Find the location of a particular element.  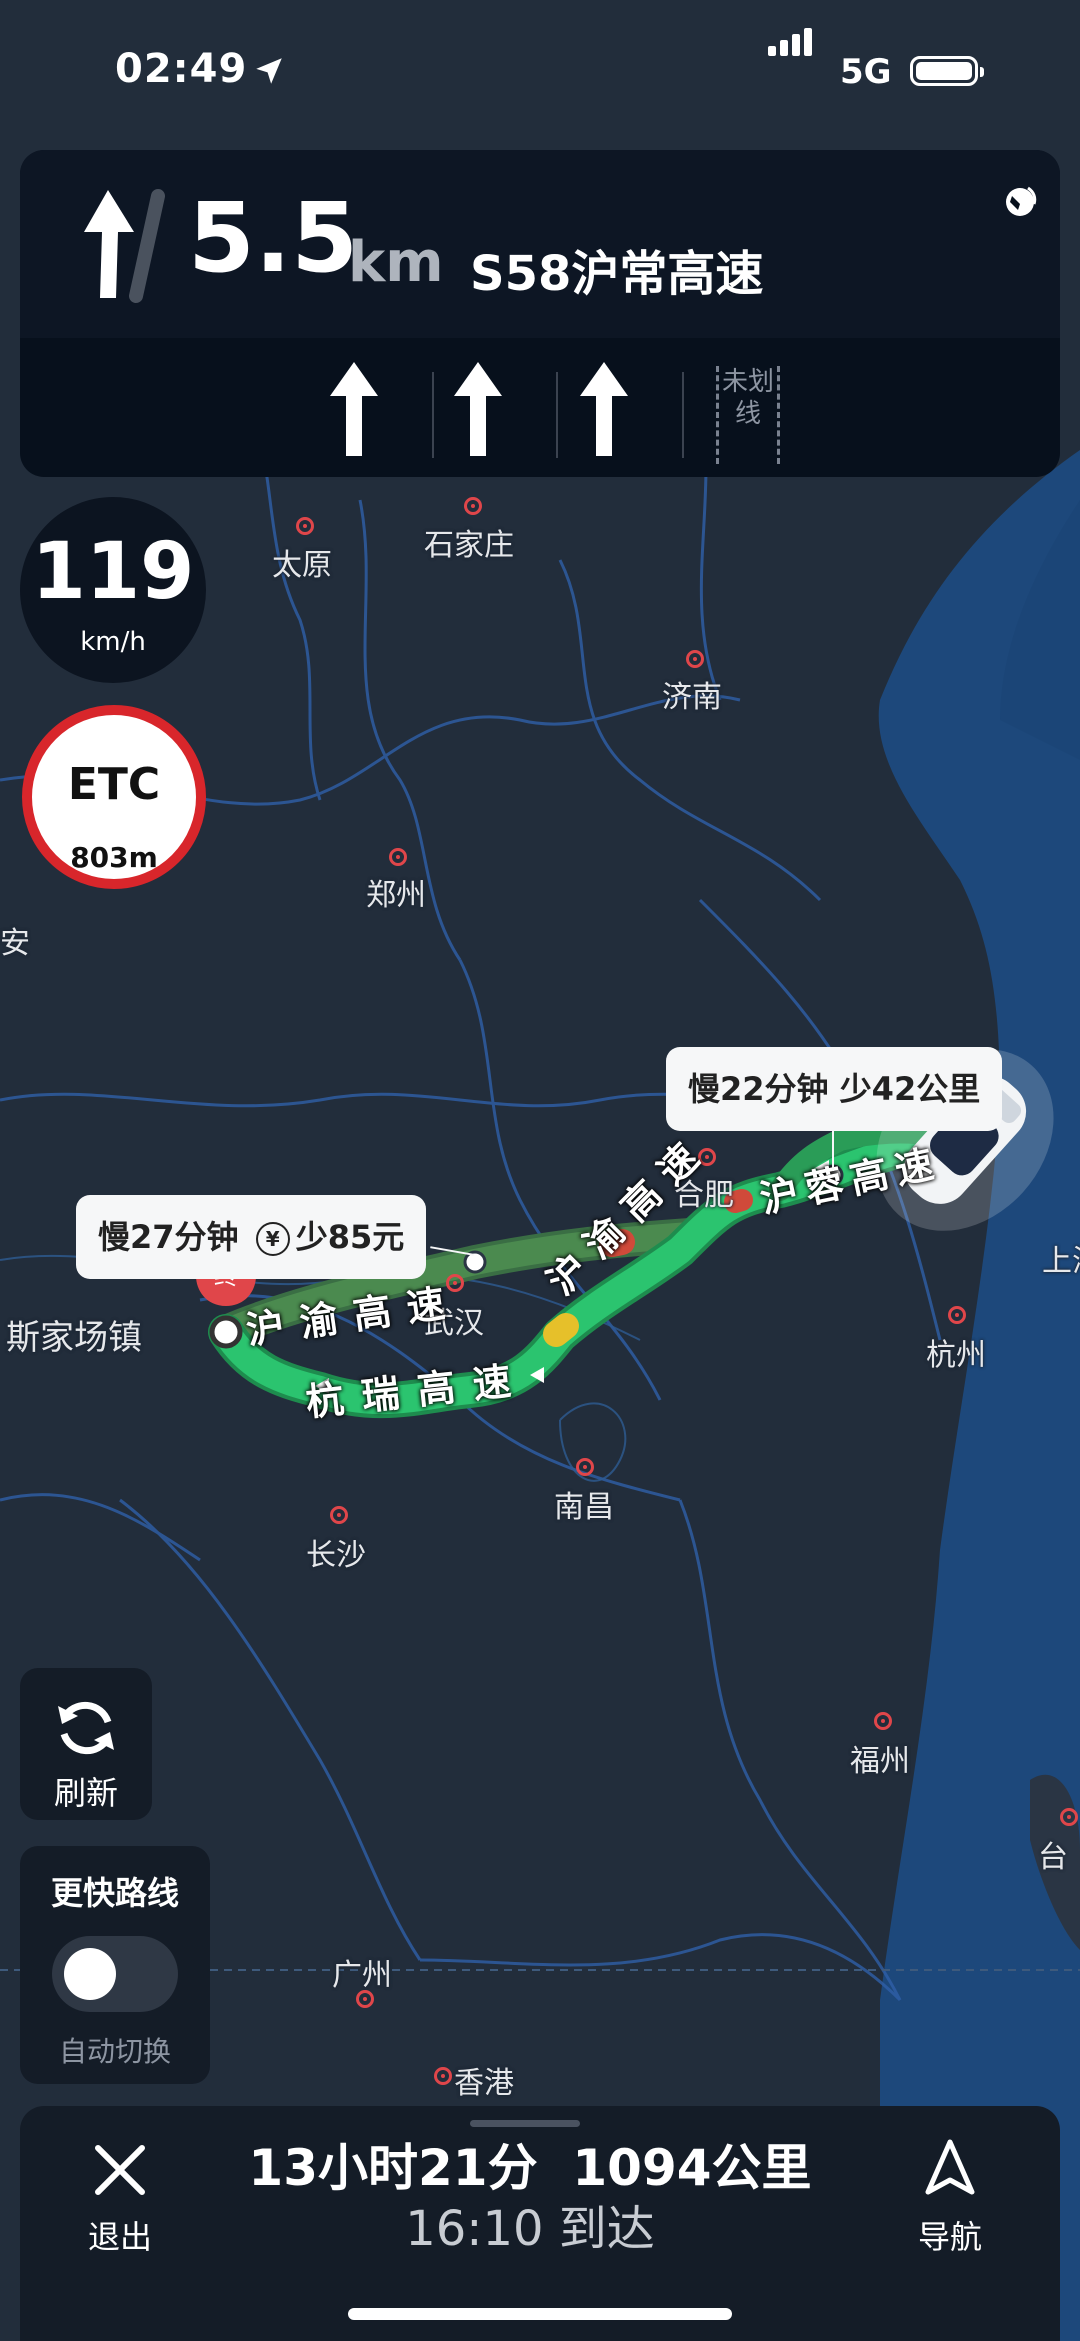

status-bar: 02:49 5G is located at coordinates (540, 75).